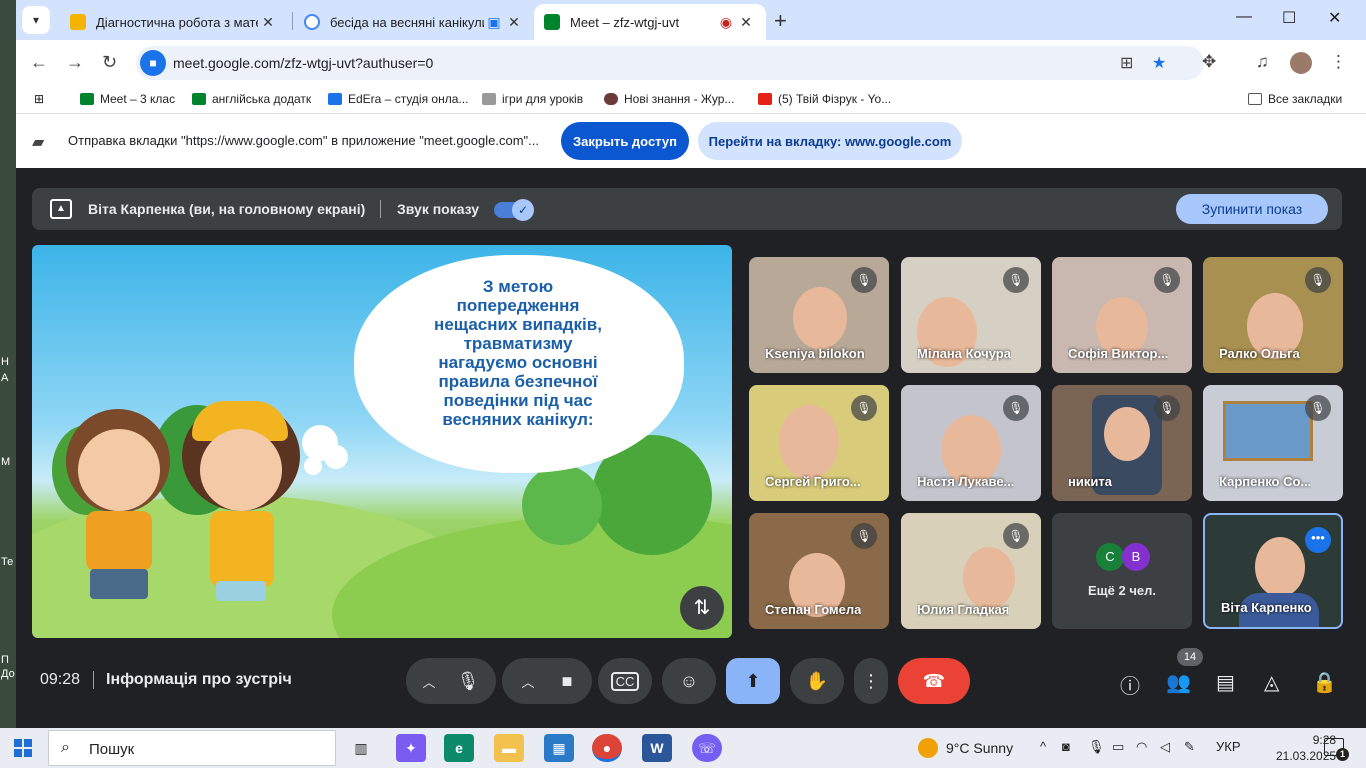 The image size is (1366, 768). What do you see at coordinates (934, 681) in the screenshot?
I see `leave-call-button: ☎` at bounding box center [934, 681].